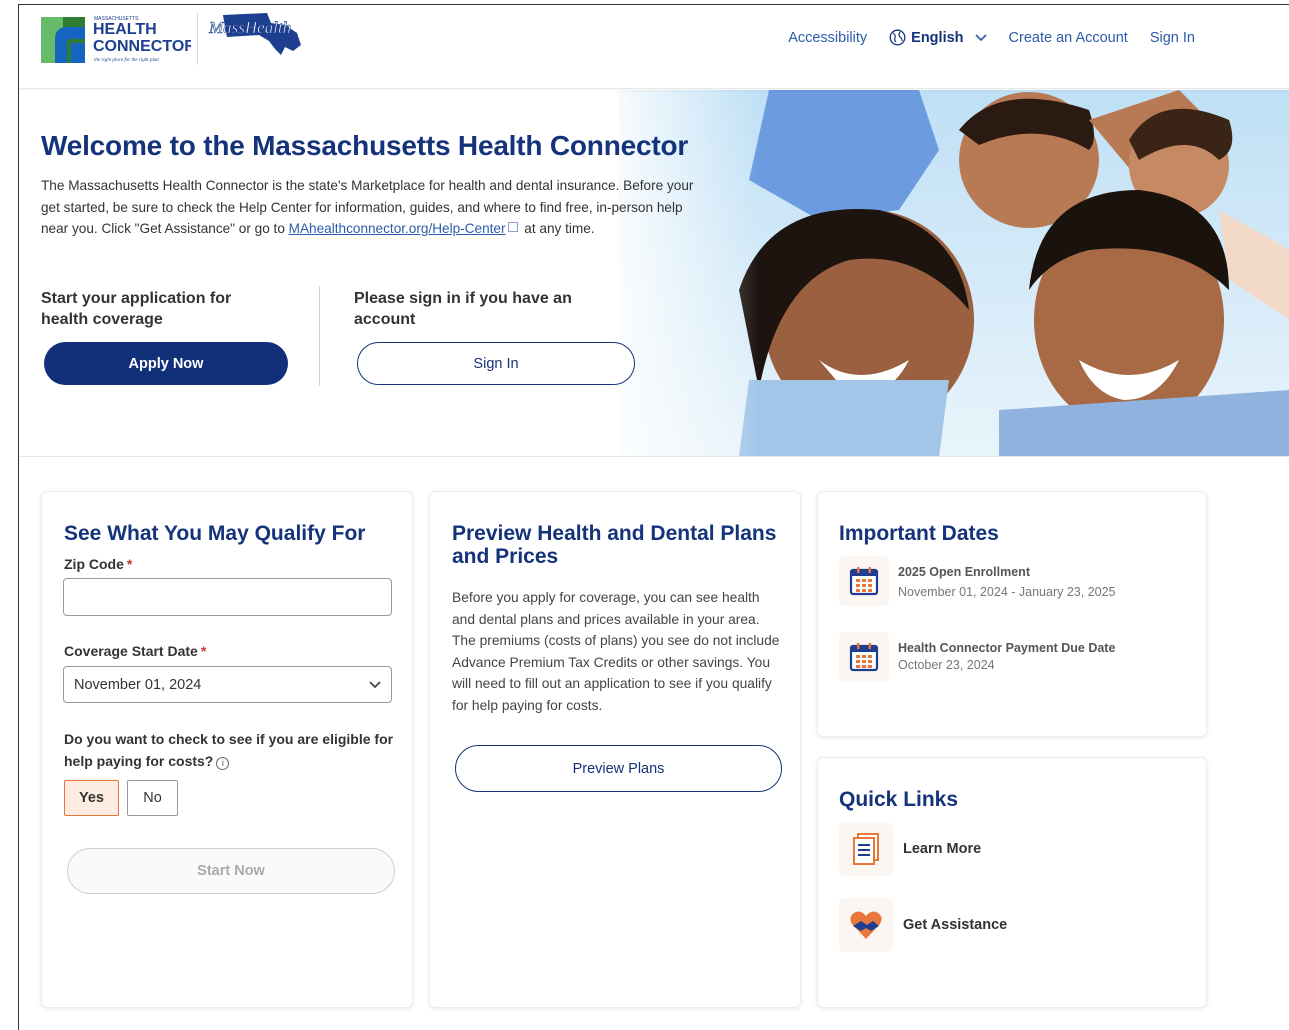  Describe the element at coordinates (166, 363) in the screenshot. I see `apply-now-button: Apply Now` at that location.